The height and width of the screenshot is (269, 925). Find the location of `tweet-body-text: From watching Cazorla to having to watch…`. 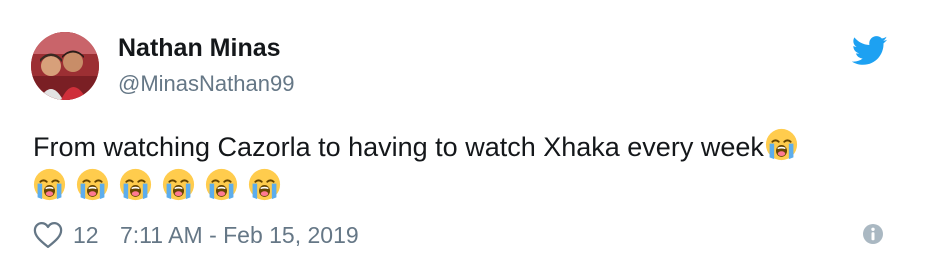

tweet-body-text: From watching Cazorla to having to watch… is located at coordinates (398, 147).